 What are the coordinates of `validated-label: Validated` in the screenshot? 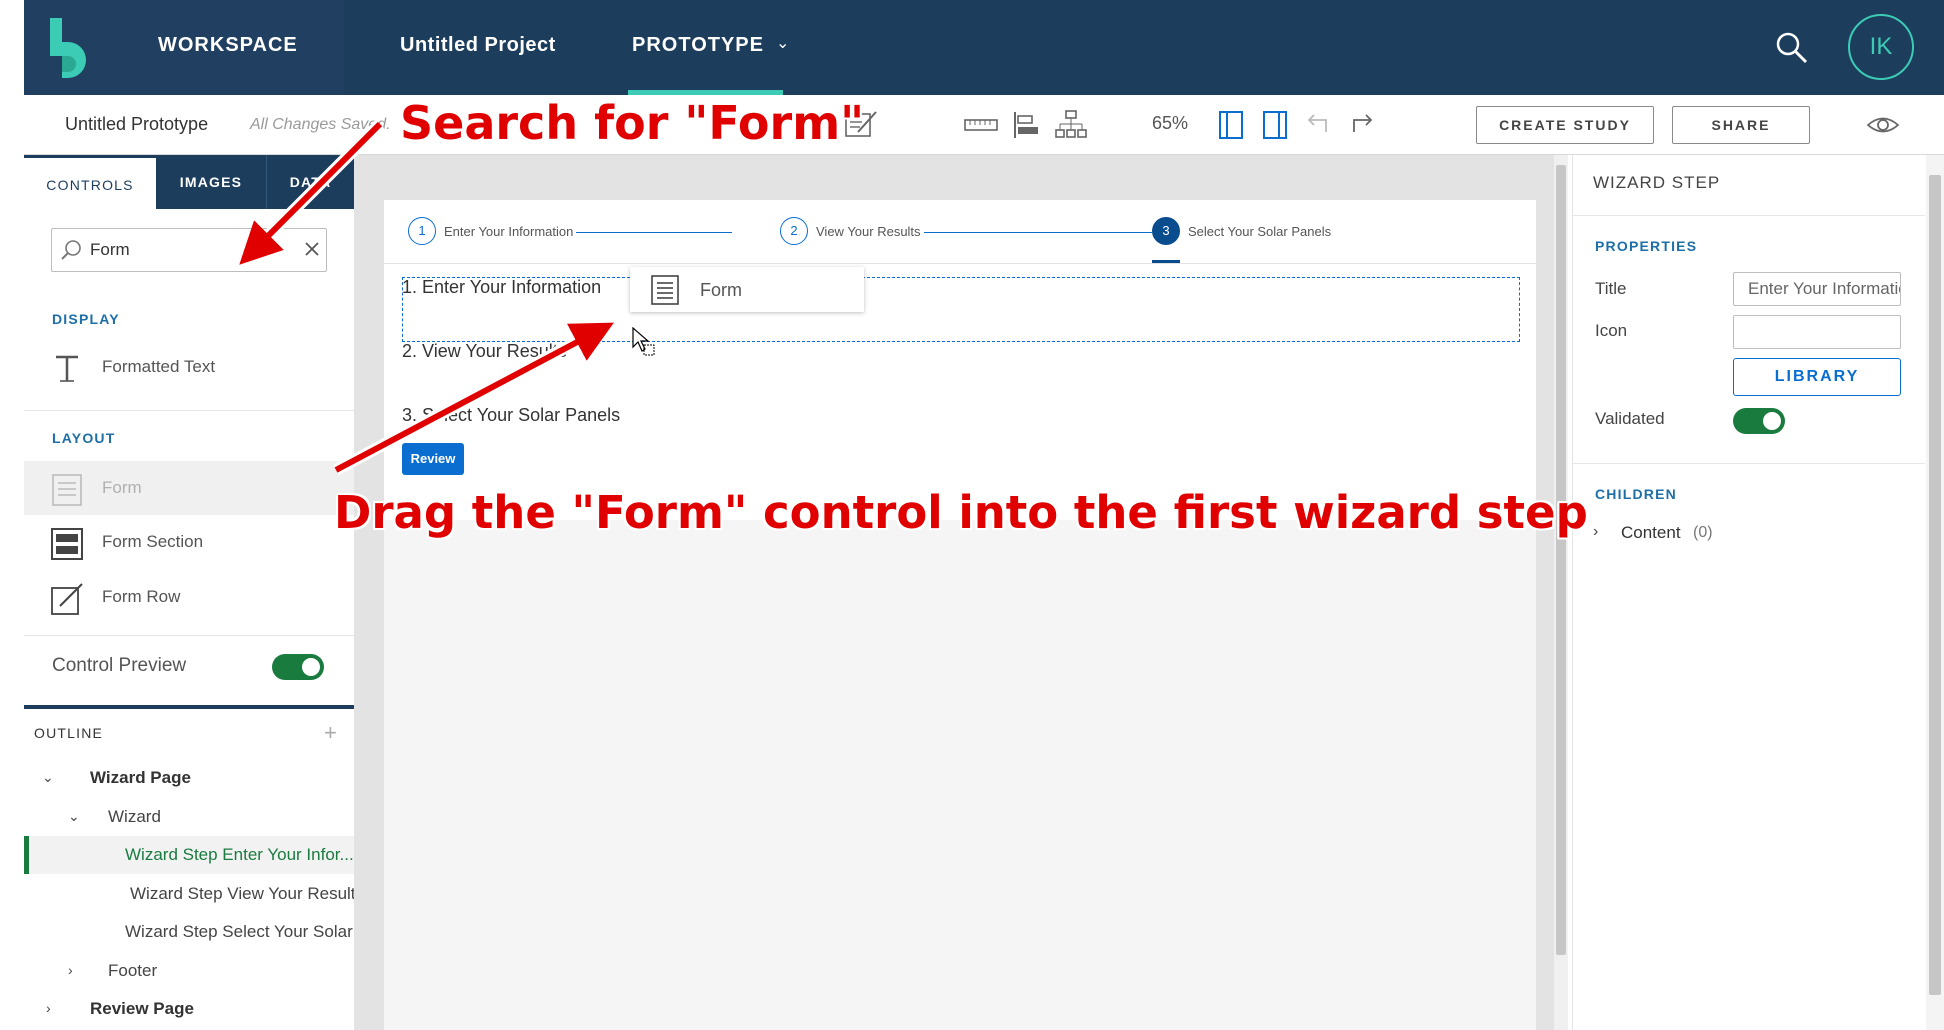 It's located at (1630, 418).